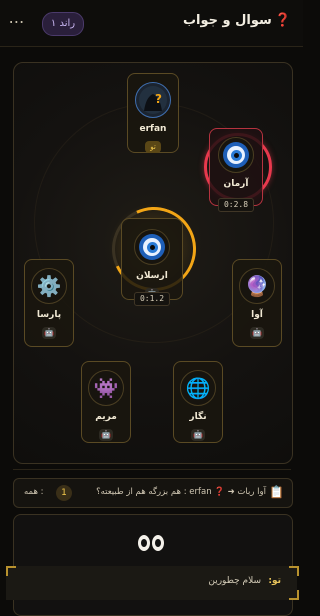  I want to click on chat-panel, so click(153, 565).